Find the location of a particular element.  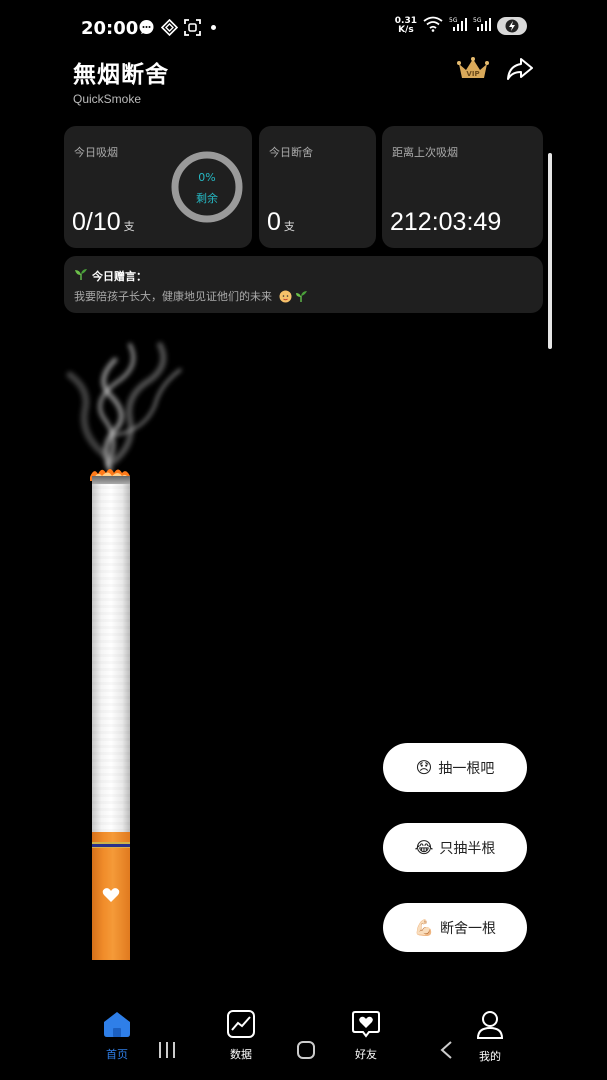

status-time: 20:00 is located at coordinates (110, 28).